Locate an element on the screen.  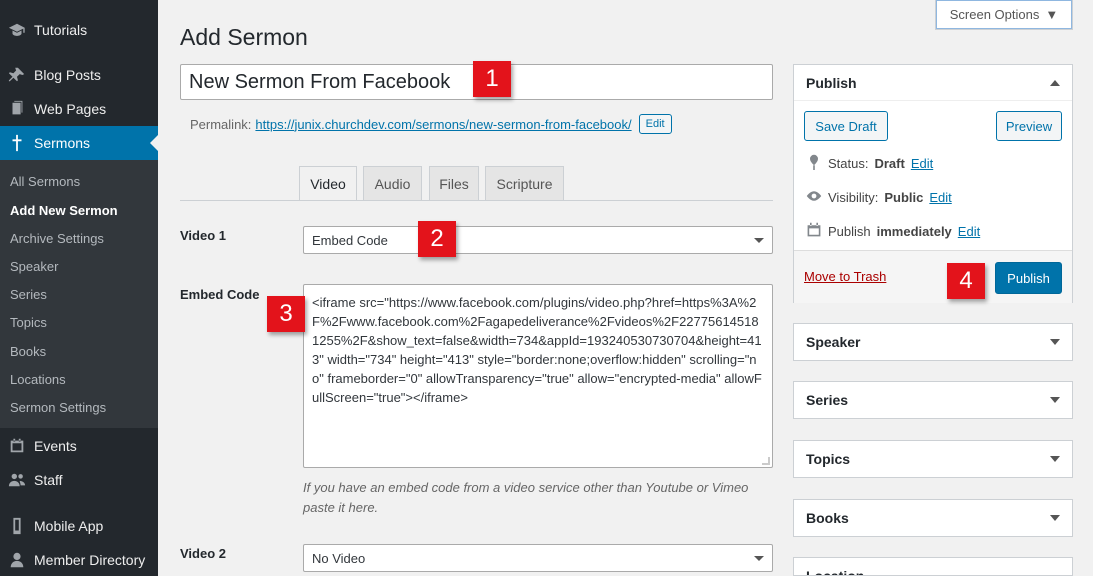
submenu-add-new-sermon: Add New Sermon is located at coordinates (64, 210).